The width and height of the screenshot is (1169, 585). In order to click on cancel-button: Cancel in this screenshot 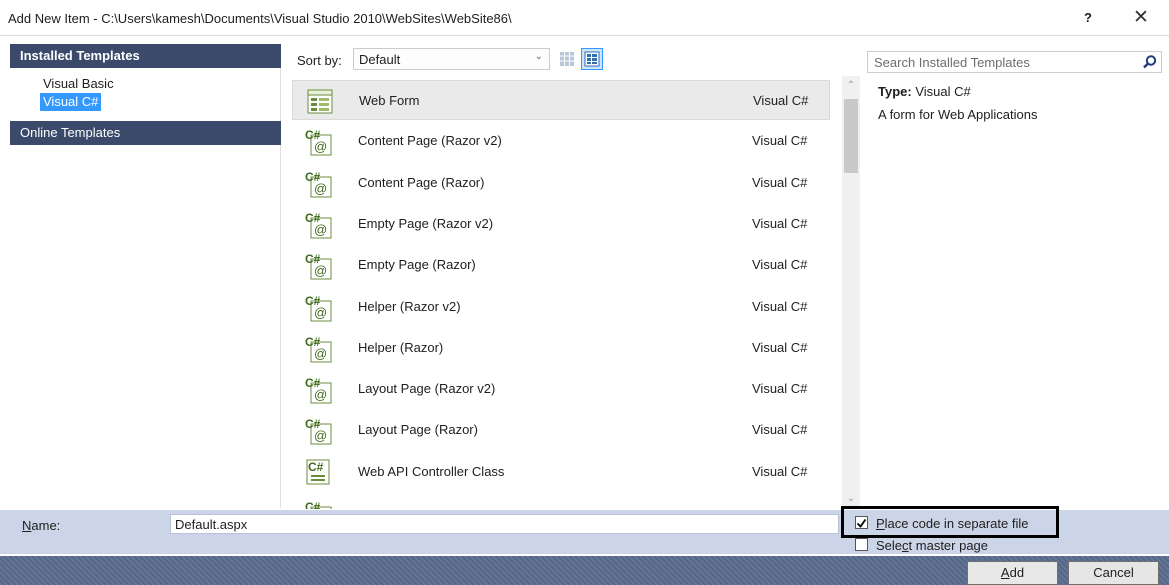, I will do `click(1113, 573)`.